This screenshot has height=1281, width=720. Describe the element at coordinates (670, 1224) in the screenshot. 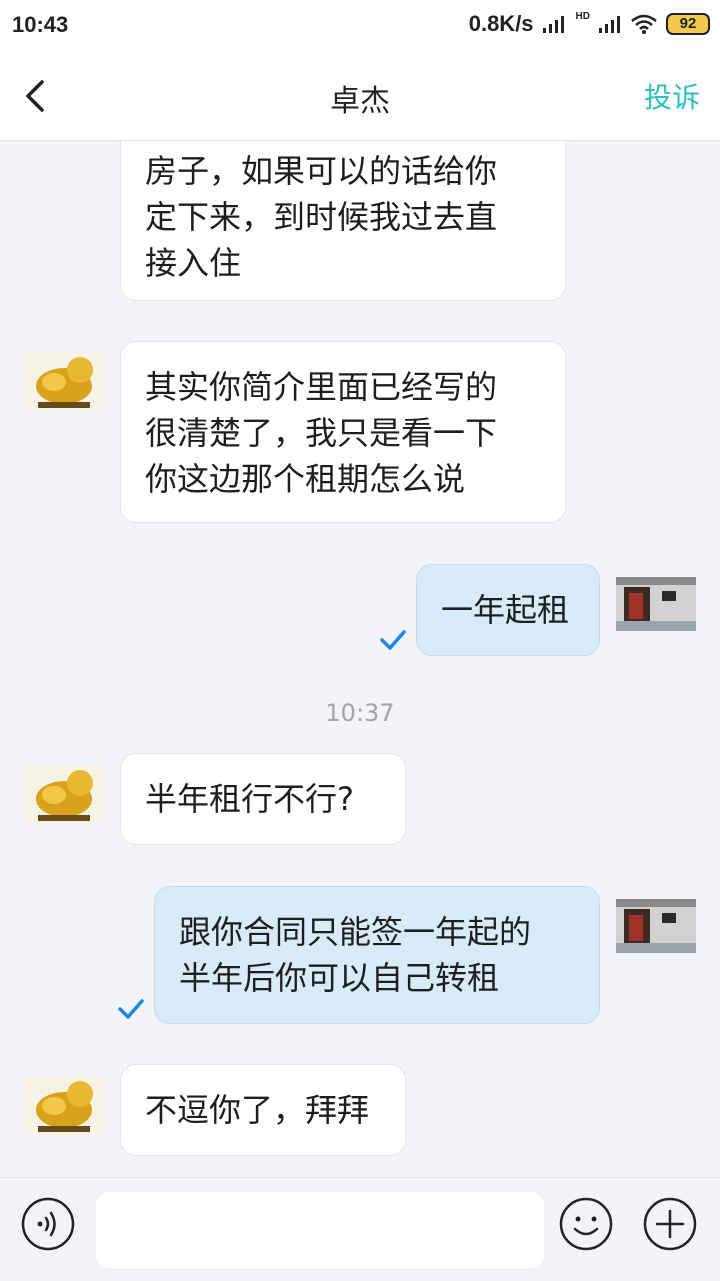

I see `plus-icon` at that location.